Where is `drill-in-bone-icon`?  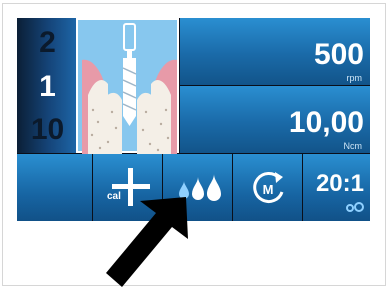
drill-in-bone-icon is located at coordinates (129, 89).